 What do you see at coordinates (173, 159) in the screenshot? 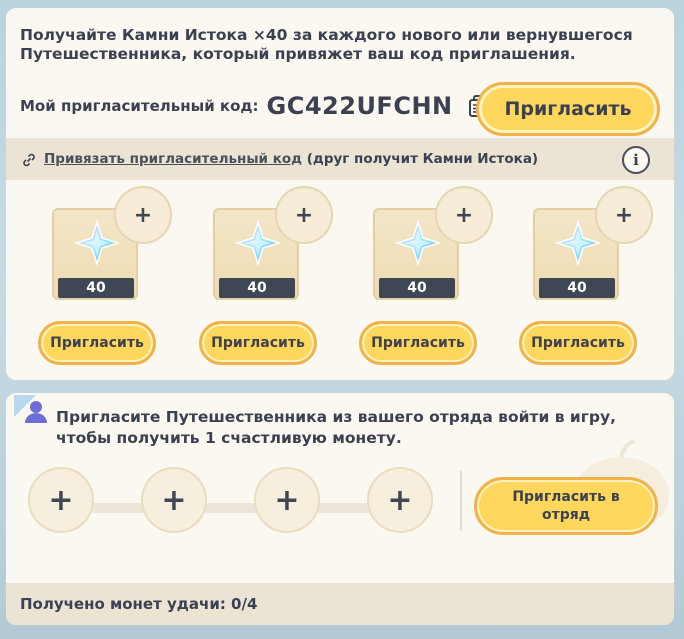
I see `bind-code-link: Привязать пригласительный код` at bounding box center [173, 159].